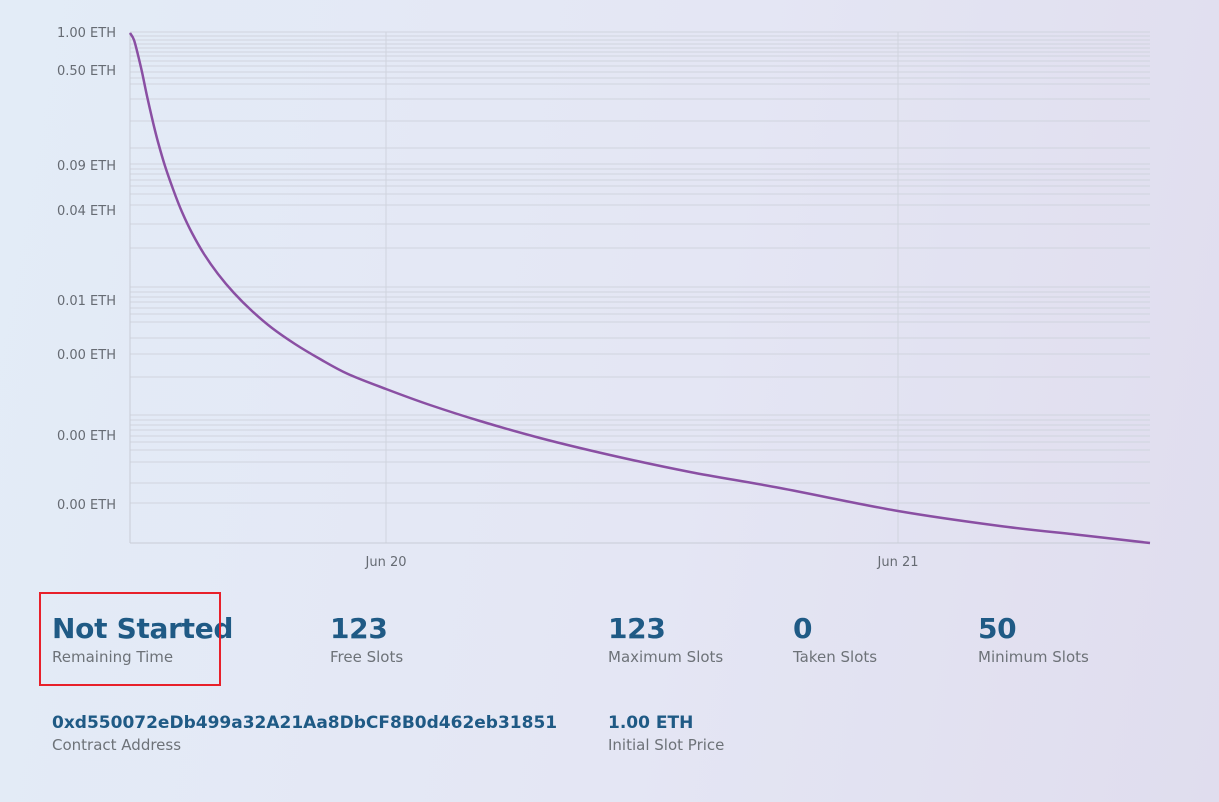 This screenshot has width=1219, height=802. What do you see at coordinates (1033, 639) in the screenshot?
I see `minimum-slots-stat: 50 Minimum Slots` at bounding box center [1033, 639].